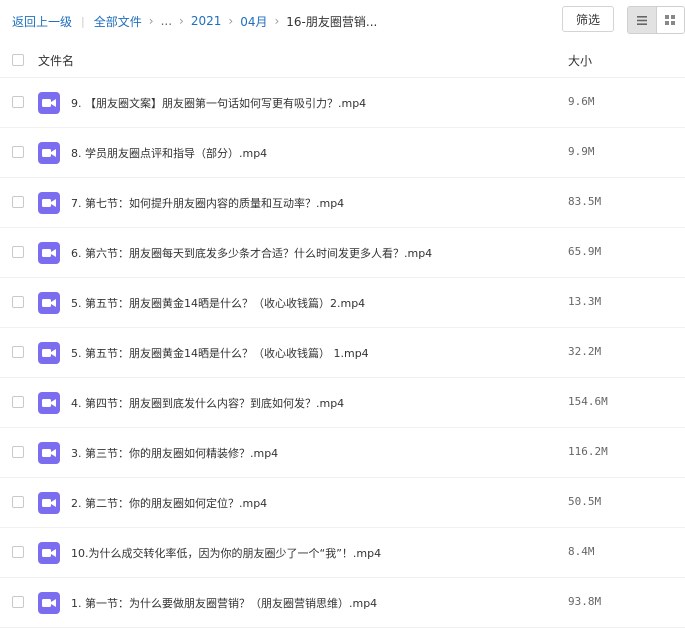 This screenshot has height=628, width=685. Describe the element at coordinates (342, 60) in the screenshot. I see `file-list-header: 文件名 大小` at that location.